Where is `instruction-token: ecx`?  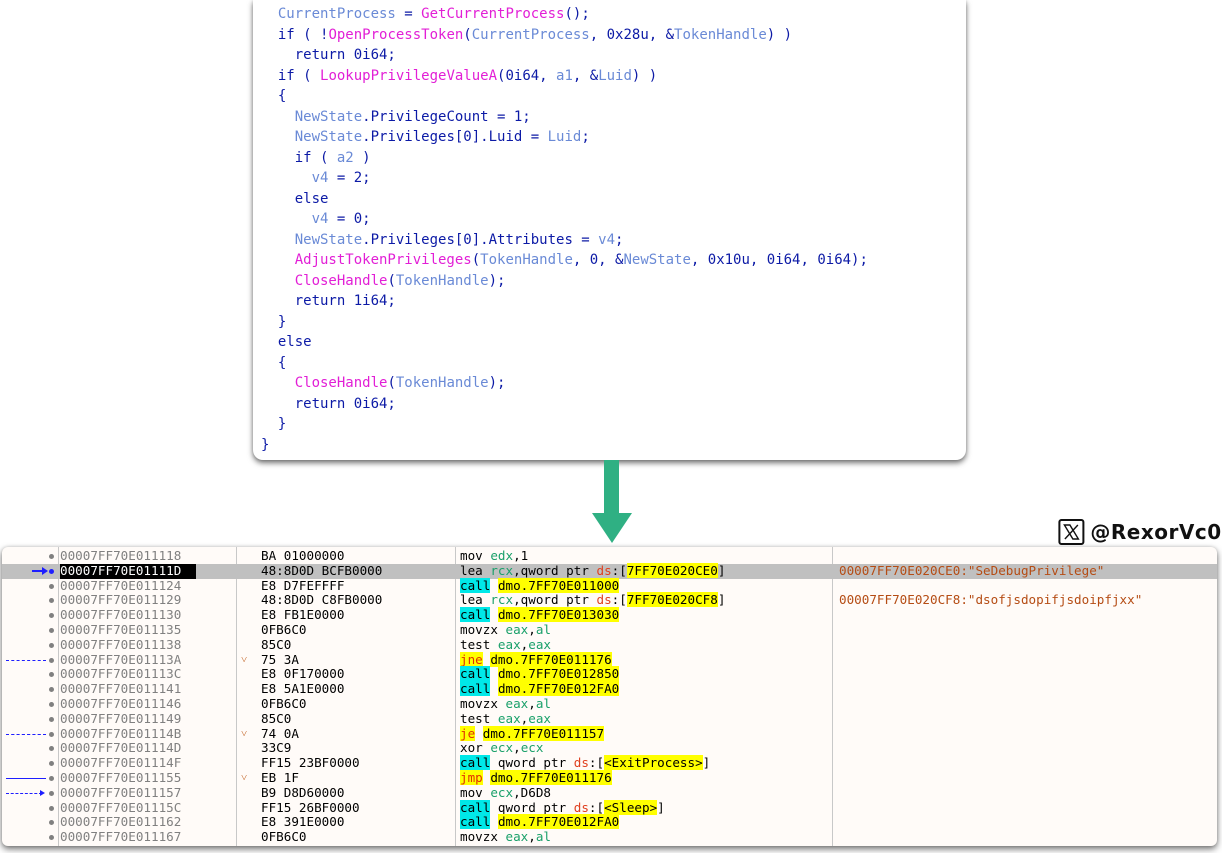 instruction-token: ecx is located at coordinates (532, 748).